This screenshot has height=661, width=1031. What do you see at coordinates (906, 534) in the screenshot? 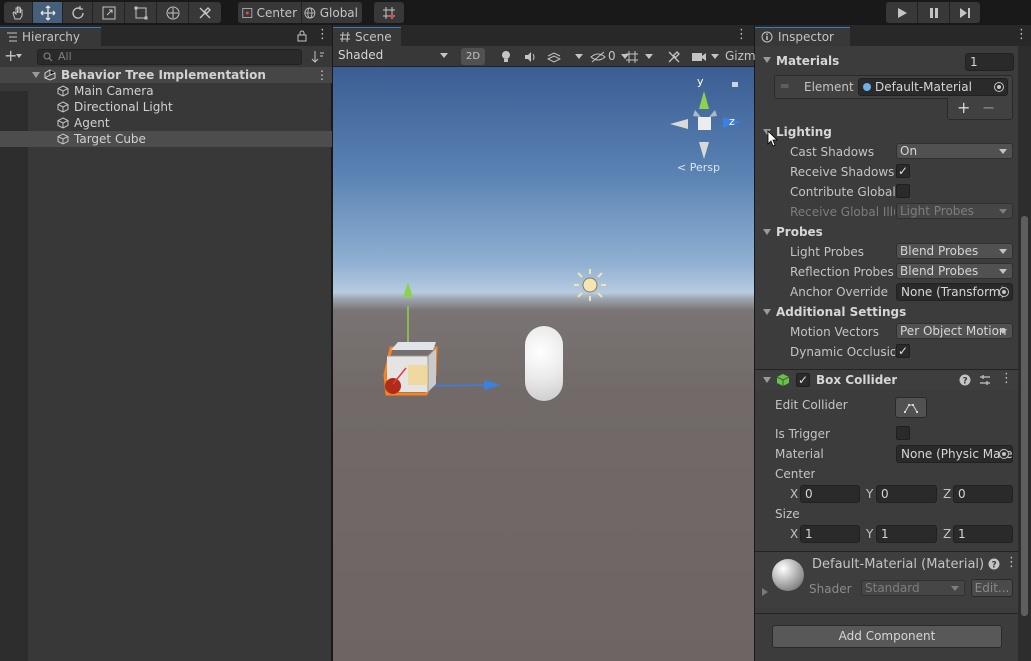
I see `size-y-field: 1` at bounding box center [906, 534].